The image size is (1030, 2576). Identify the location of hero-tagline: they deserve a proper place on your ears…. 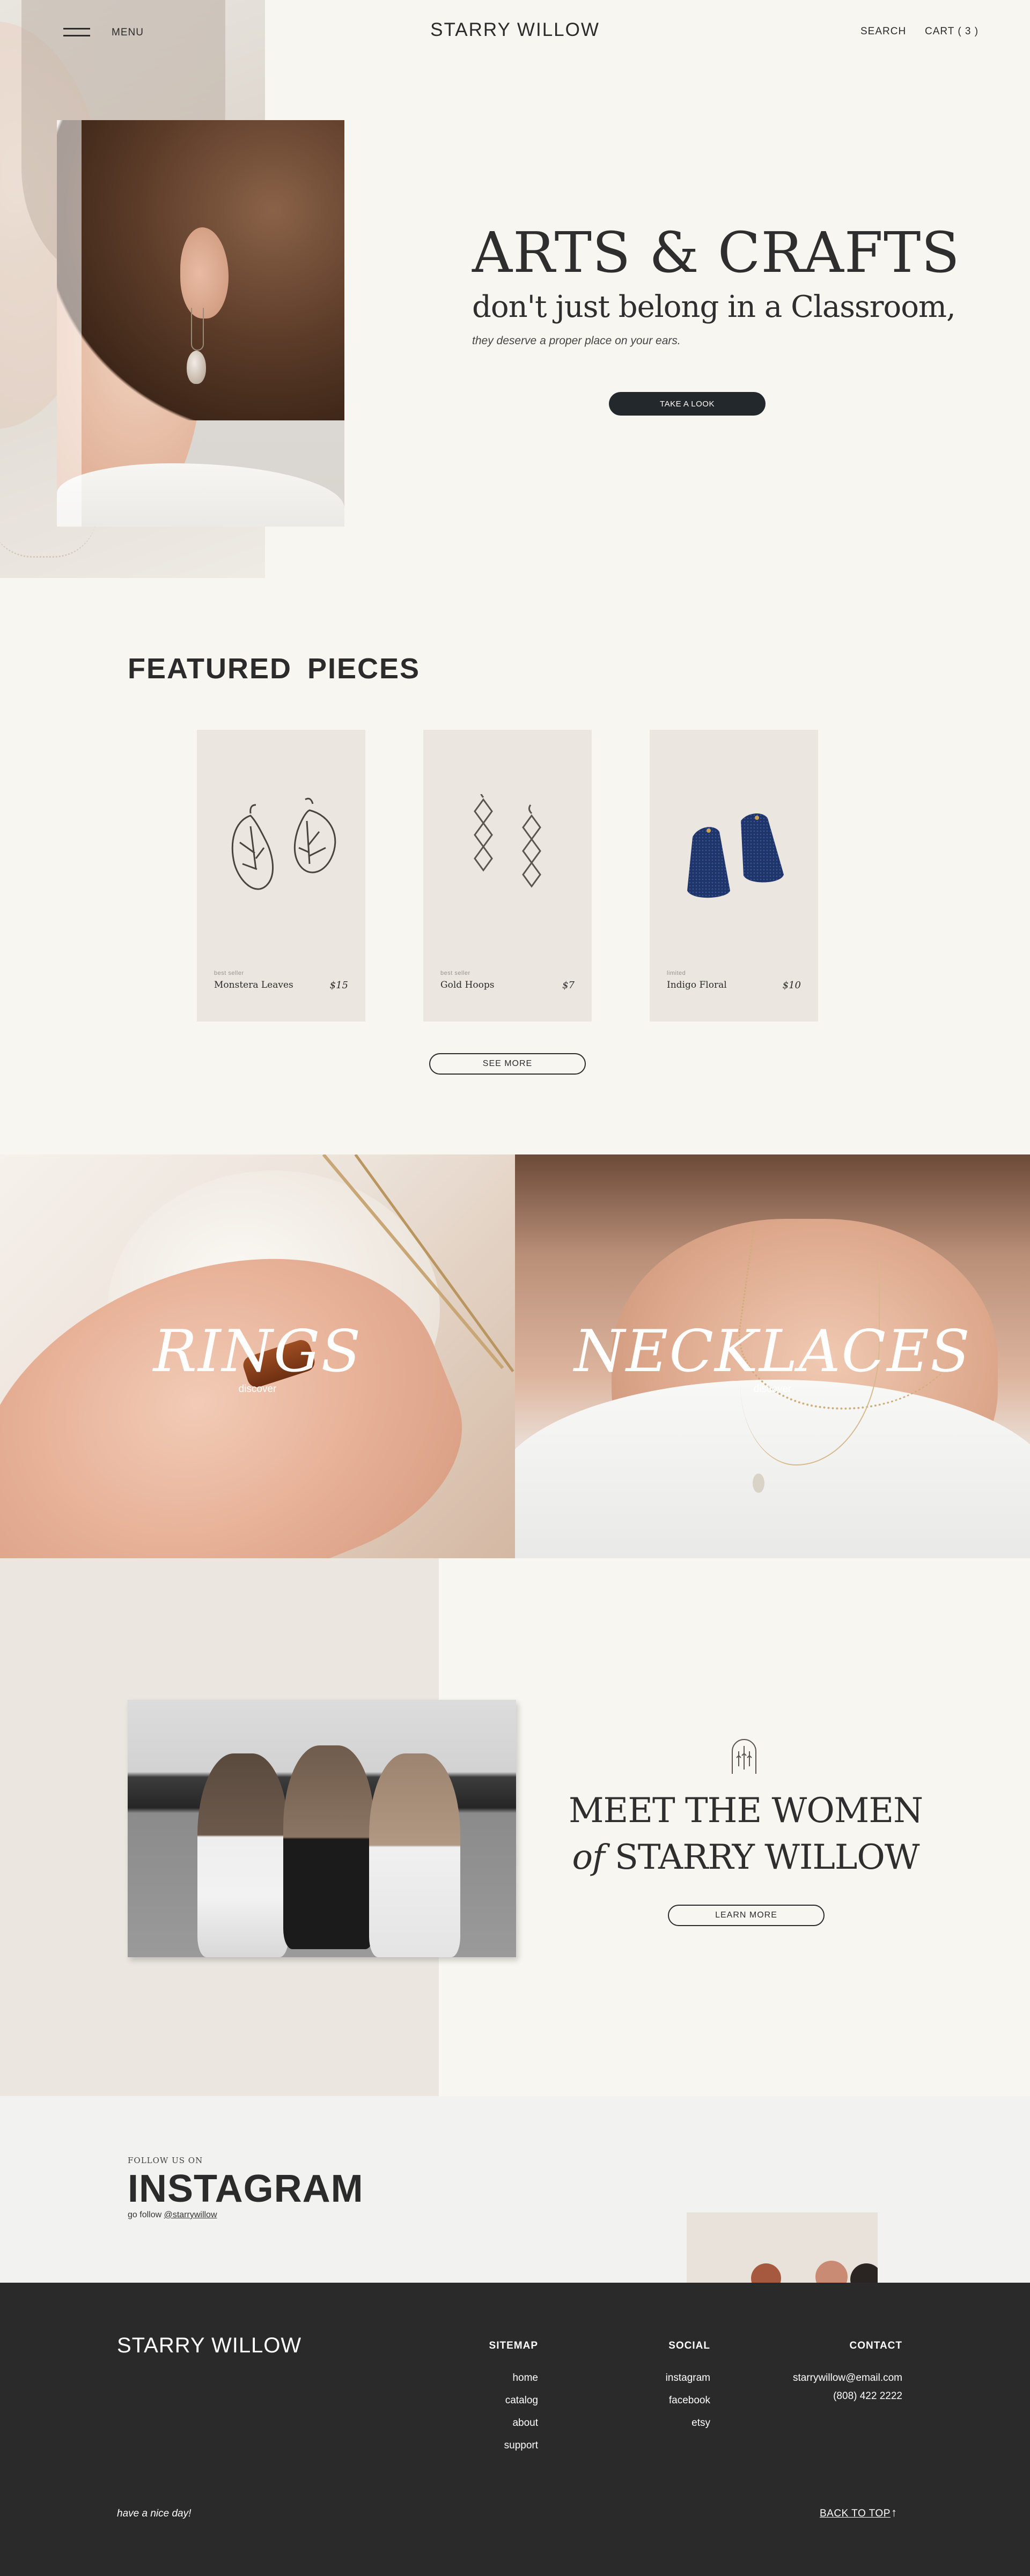
(577, 341).